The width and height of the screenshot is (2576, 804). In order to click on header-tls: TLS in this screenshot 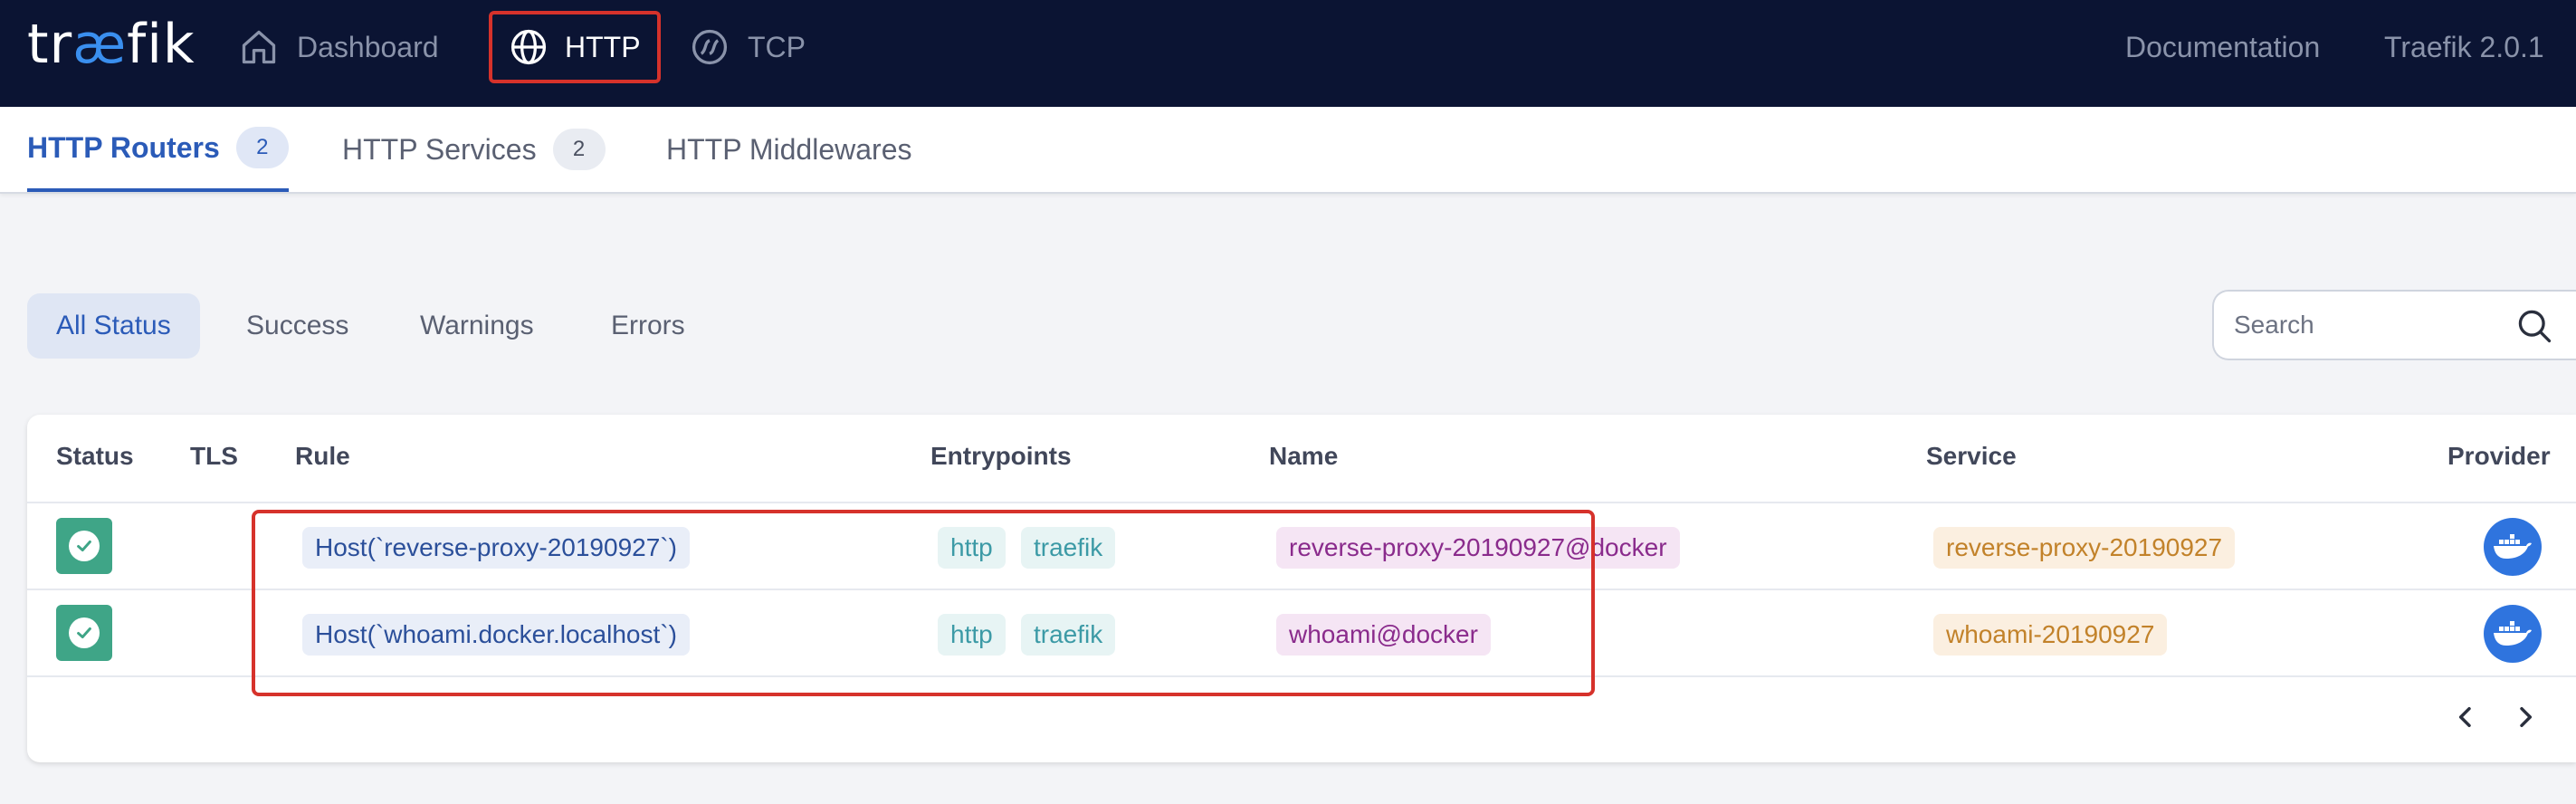, I will do `click(214, 456)`.